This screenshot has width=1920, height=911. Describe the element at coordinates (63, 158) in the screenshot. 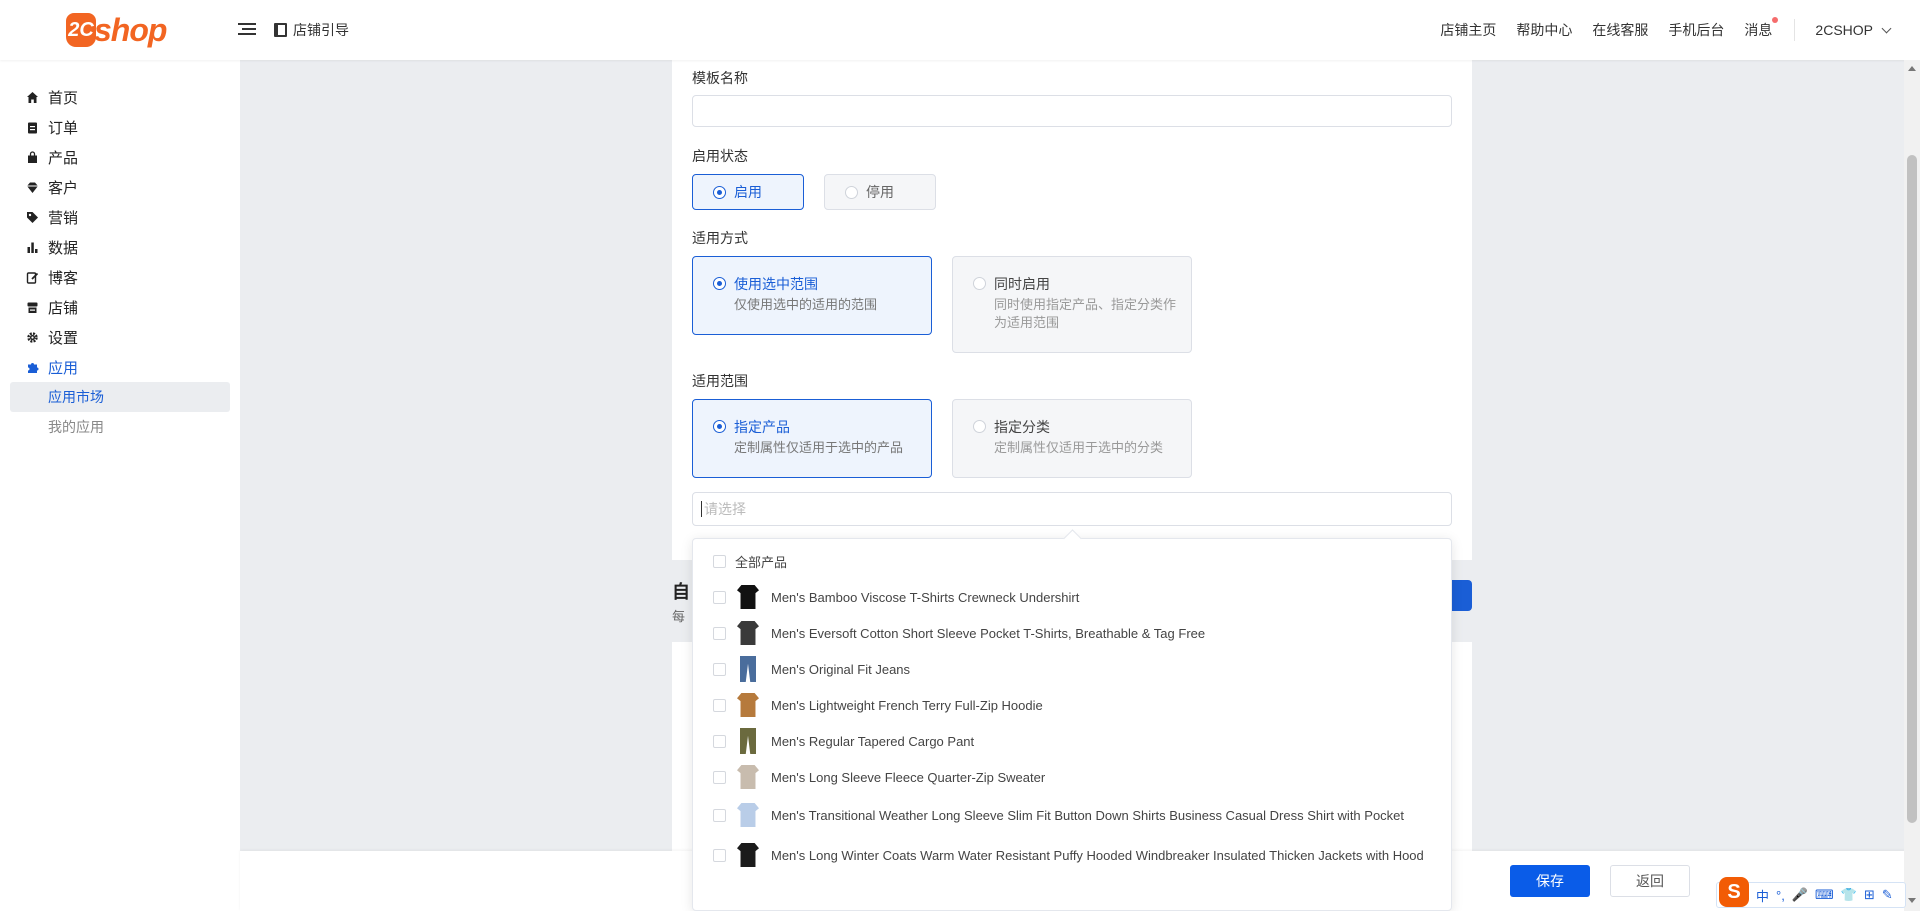

I see `sidebar-item-label: 产品` at that location.